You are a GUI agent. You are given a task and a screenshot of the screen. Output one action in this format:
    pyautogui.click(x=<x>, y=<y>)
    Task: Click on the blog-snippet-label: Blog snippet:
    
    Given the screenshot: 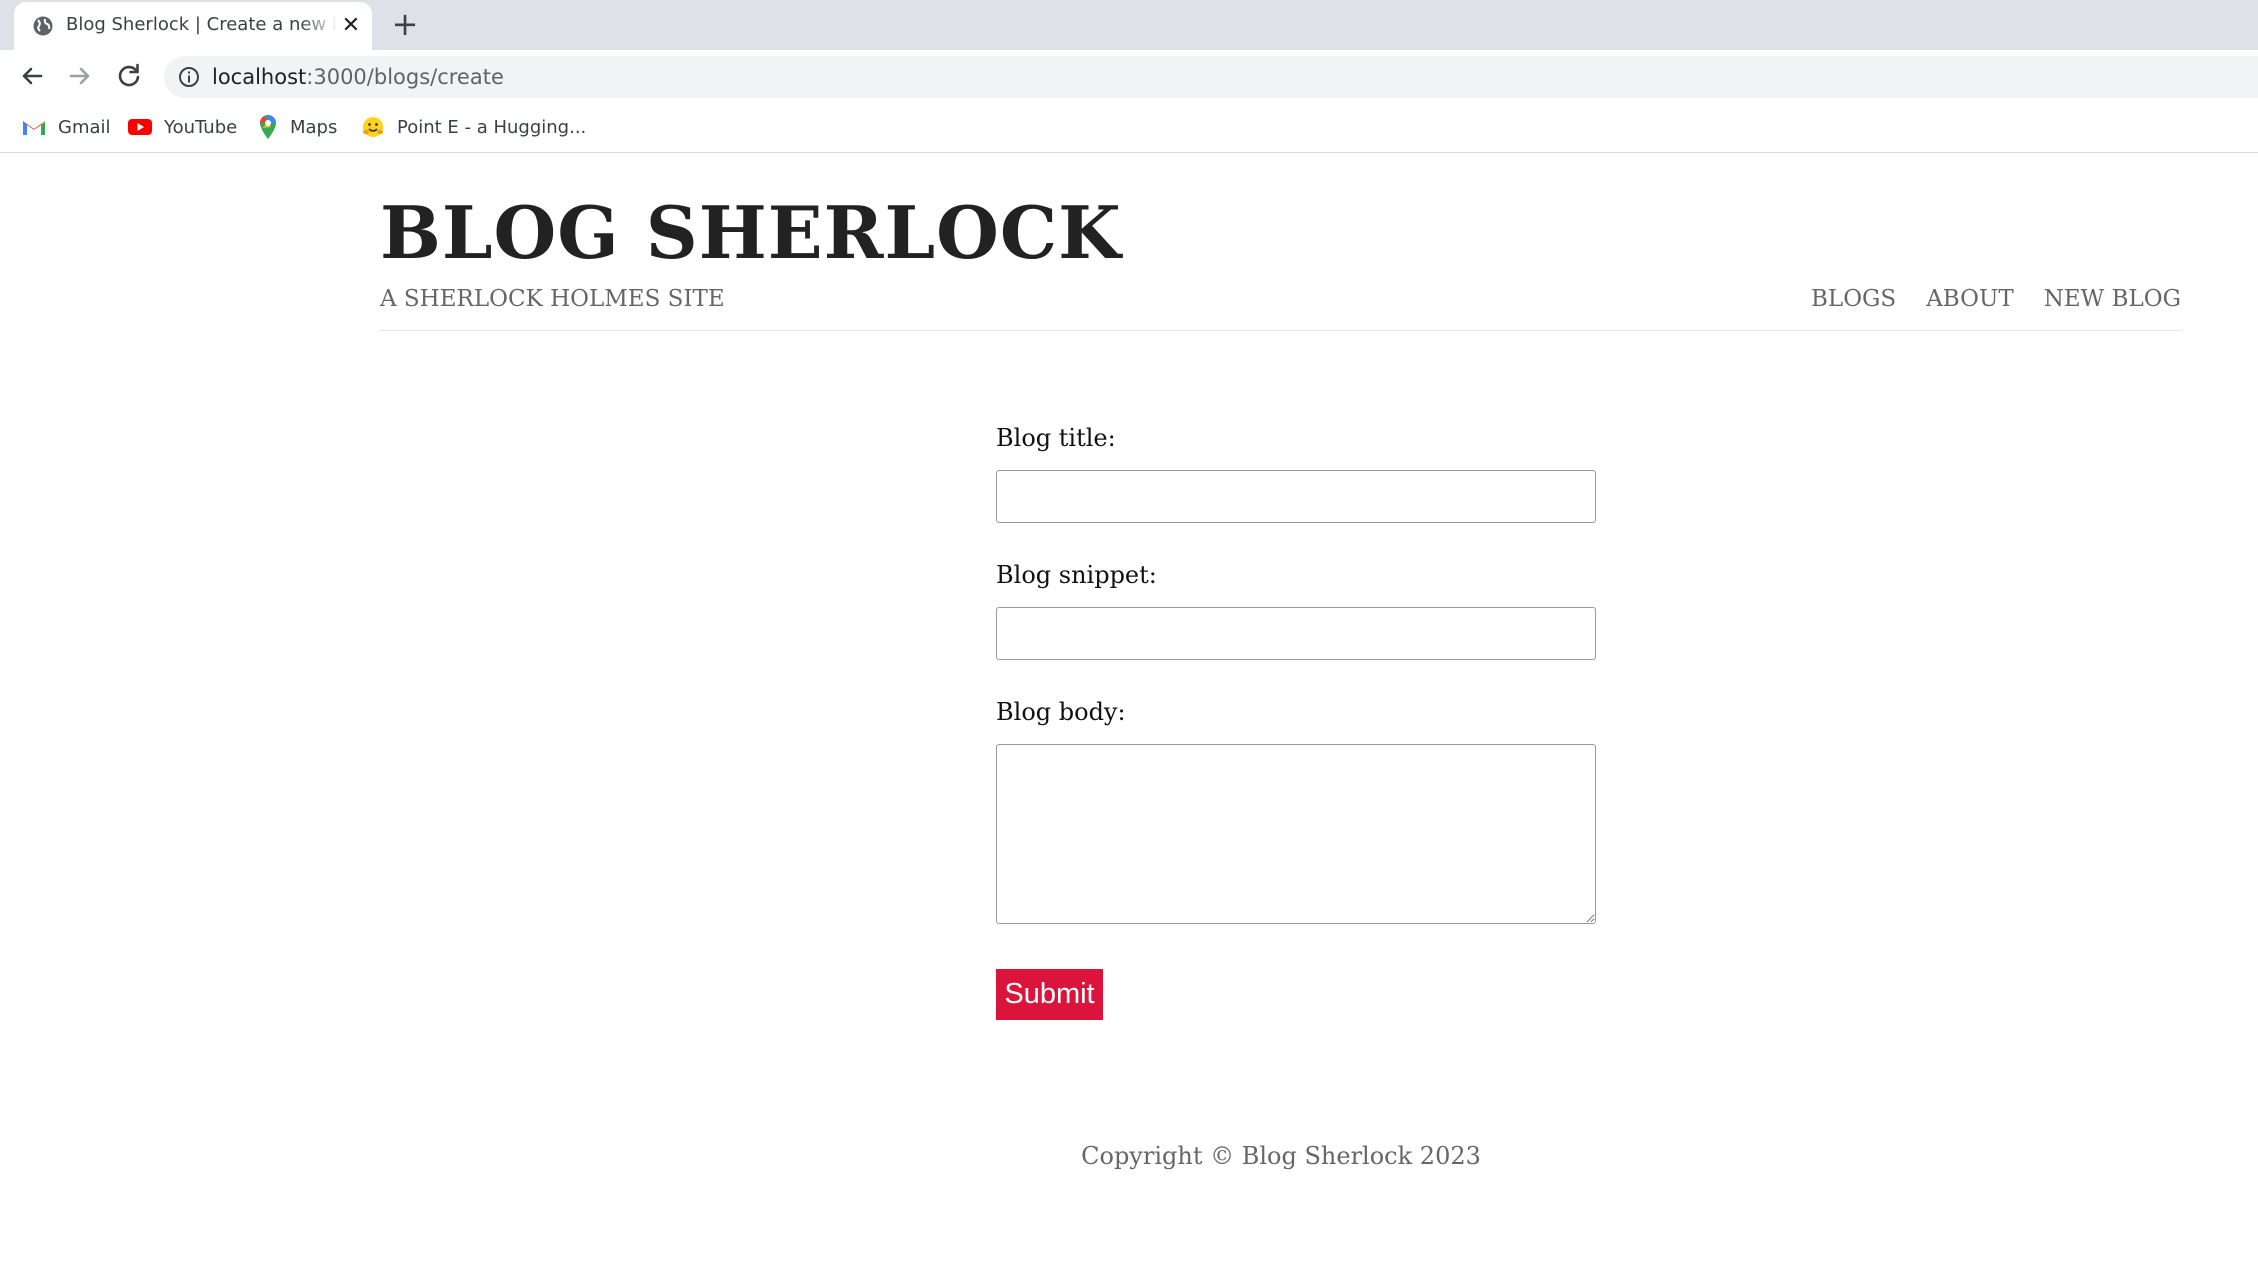 What is the action you would take?
    pyautogui.click(x=1076, y=575)
    